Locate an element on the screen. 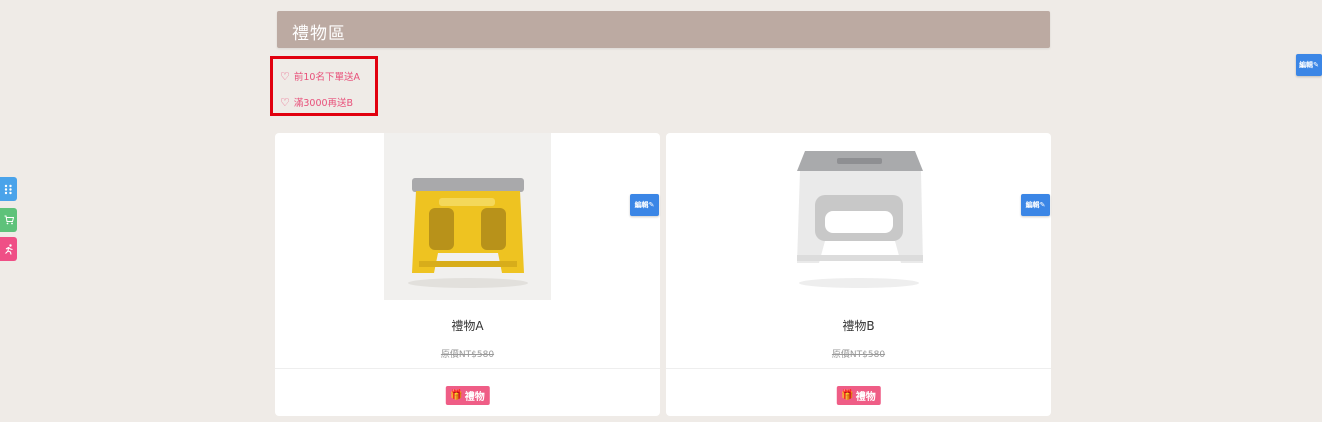  product-name: 禮物A is located at coordinates (467, 325).